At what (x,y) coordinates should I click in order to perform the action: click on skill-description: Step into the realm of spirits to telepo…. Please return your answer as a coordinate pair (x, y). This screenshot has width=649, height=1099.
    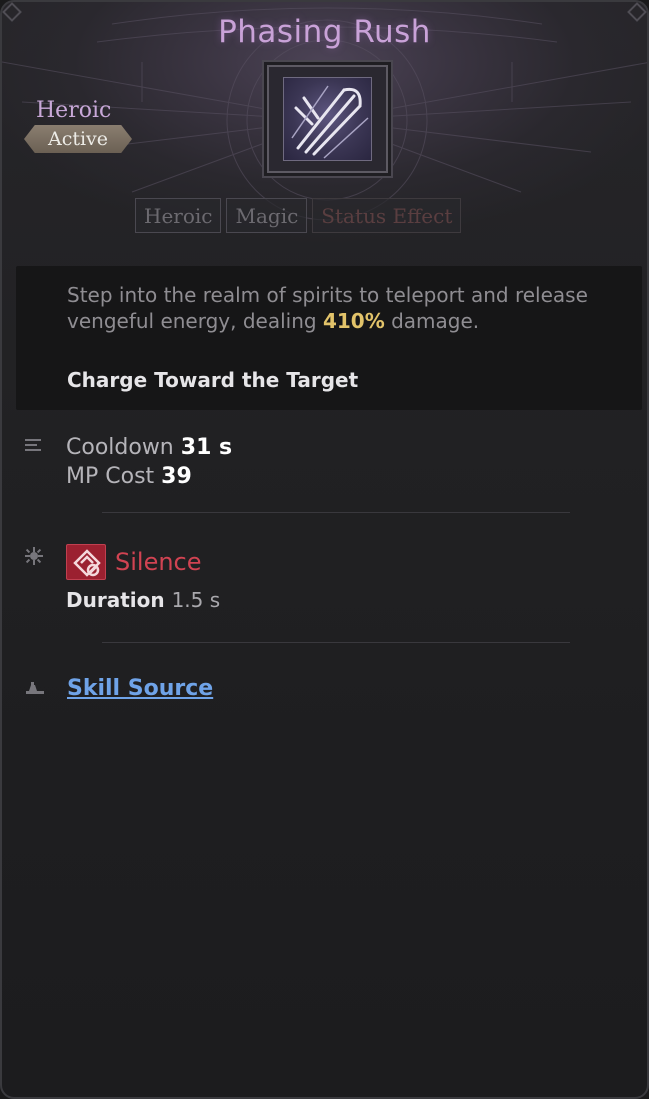
    Looking at the image, I should click on (347, 308).